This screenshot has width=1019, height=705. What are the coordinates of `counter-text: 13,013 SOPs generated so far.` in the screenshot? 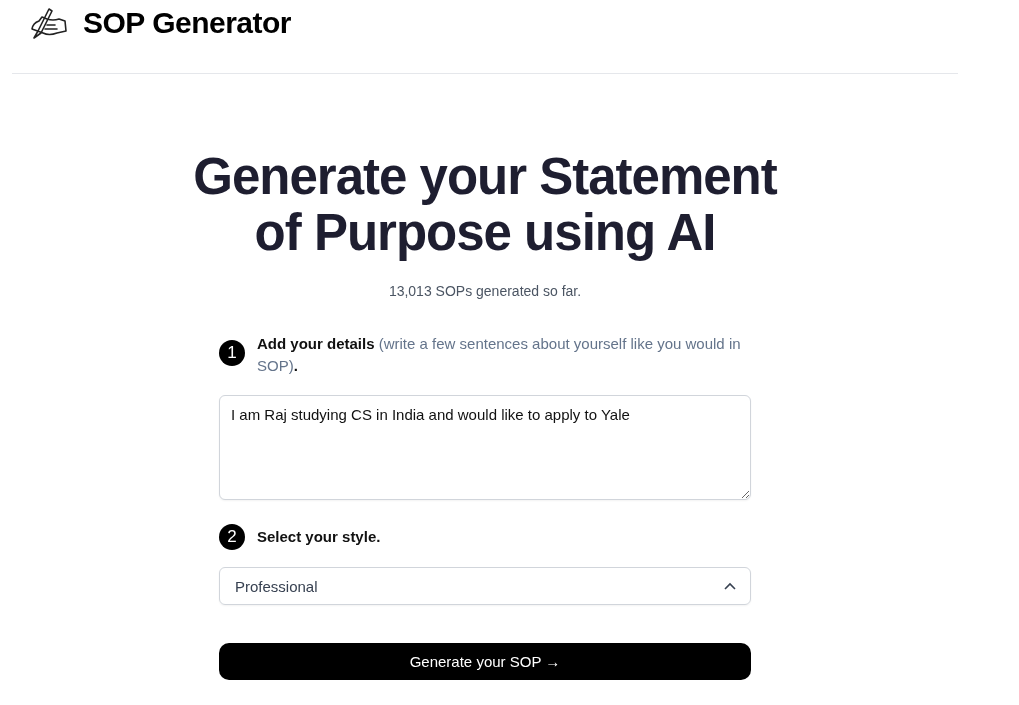 It's located at (485, 291).